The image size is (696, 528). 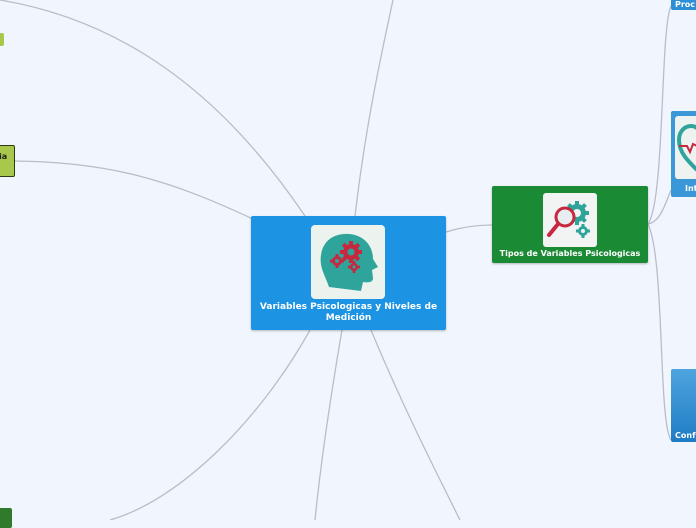 I want to click on intervinientes-topic-node: Int, so click(x=683, y=154).